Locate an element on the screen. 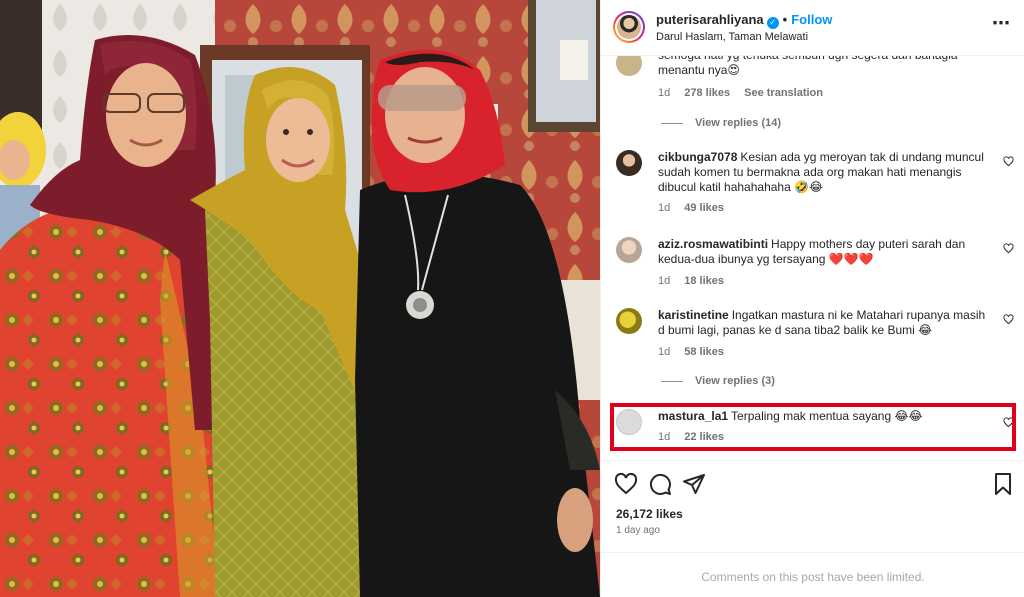 This screenshot has width=1024, height=597. comment-likes: 278 likes is located at coordinates (707, 93).